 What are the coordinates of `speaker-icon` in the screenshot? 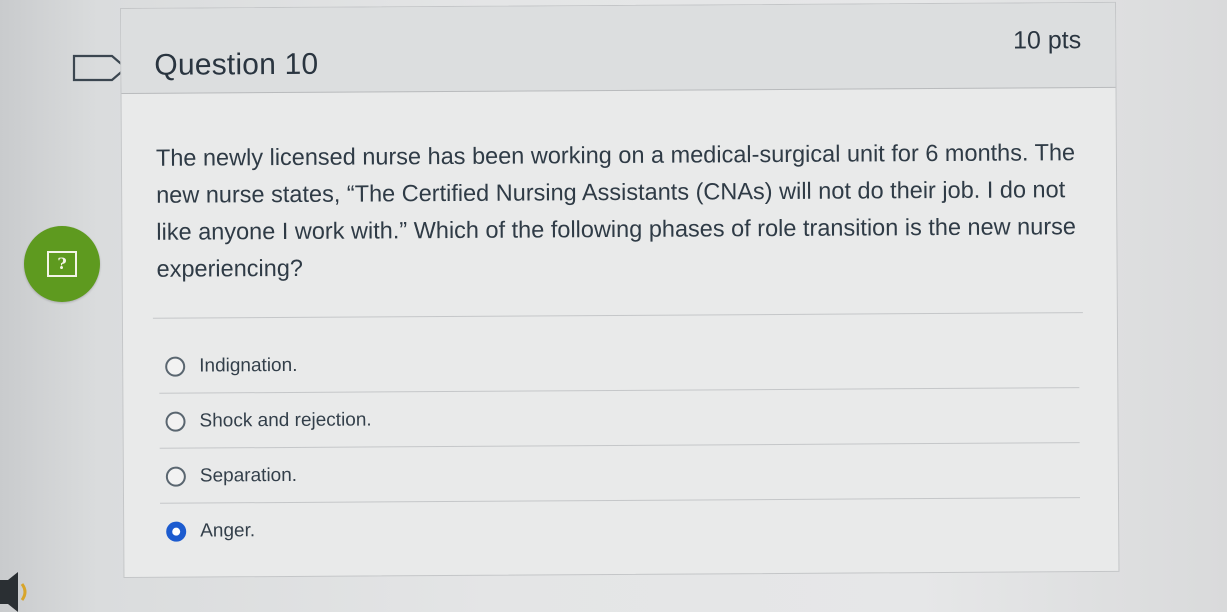 It's located at (20, 592).